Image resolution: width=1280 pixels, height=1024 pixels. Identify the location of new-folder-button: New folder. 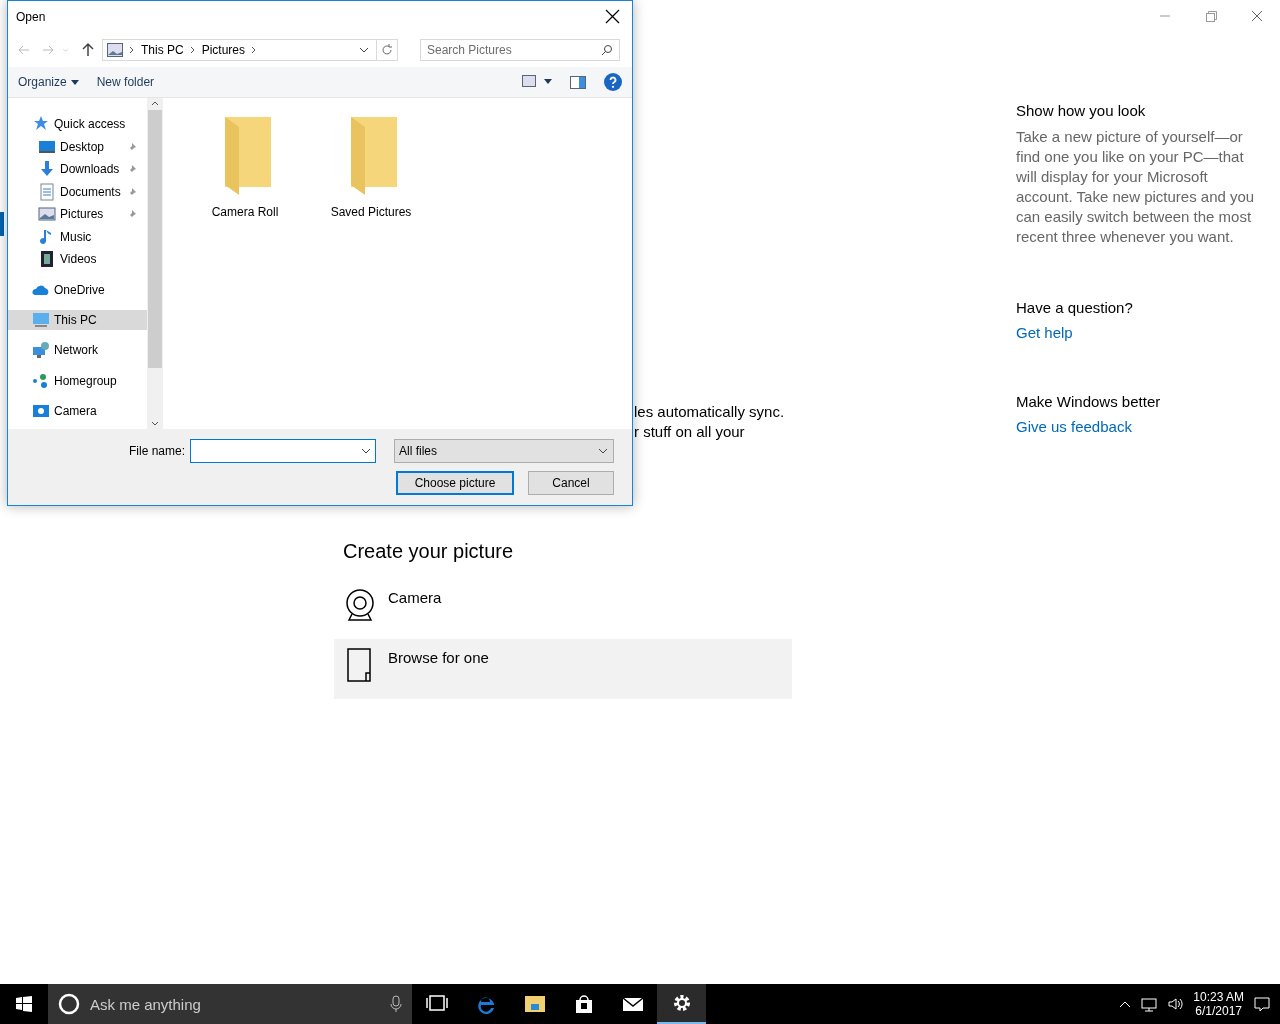
(125, 82).